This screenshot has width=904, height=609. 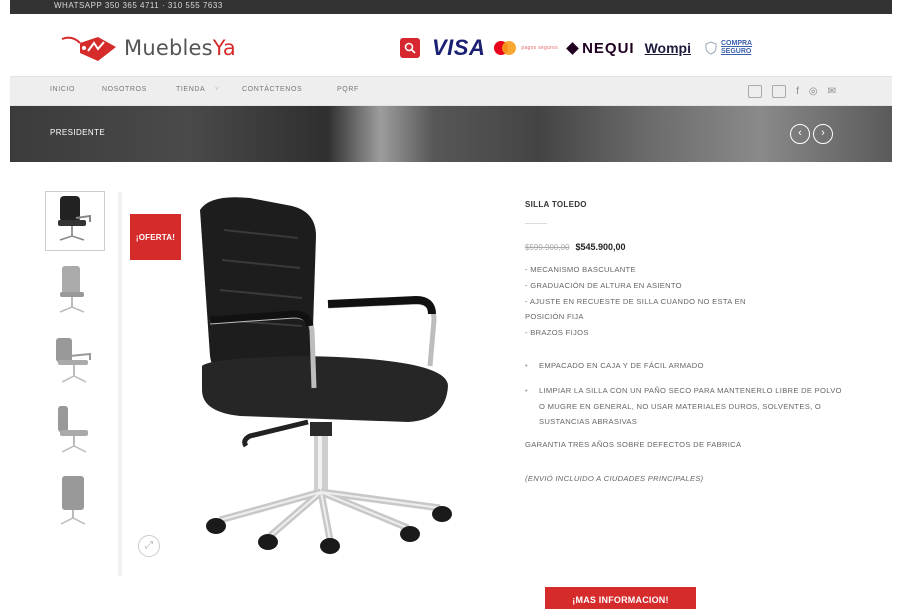 I want to click on shield-icon, so click(x=711, y=48).